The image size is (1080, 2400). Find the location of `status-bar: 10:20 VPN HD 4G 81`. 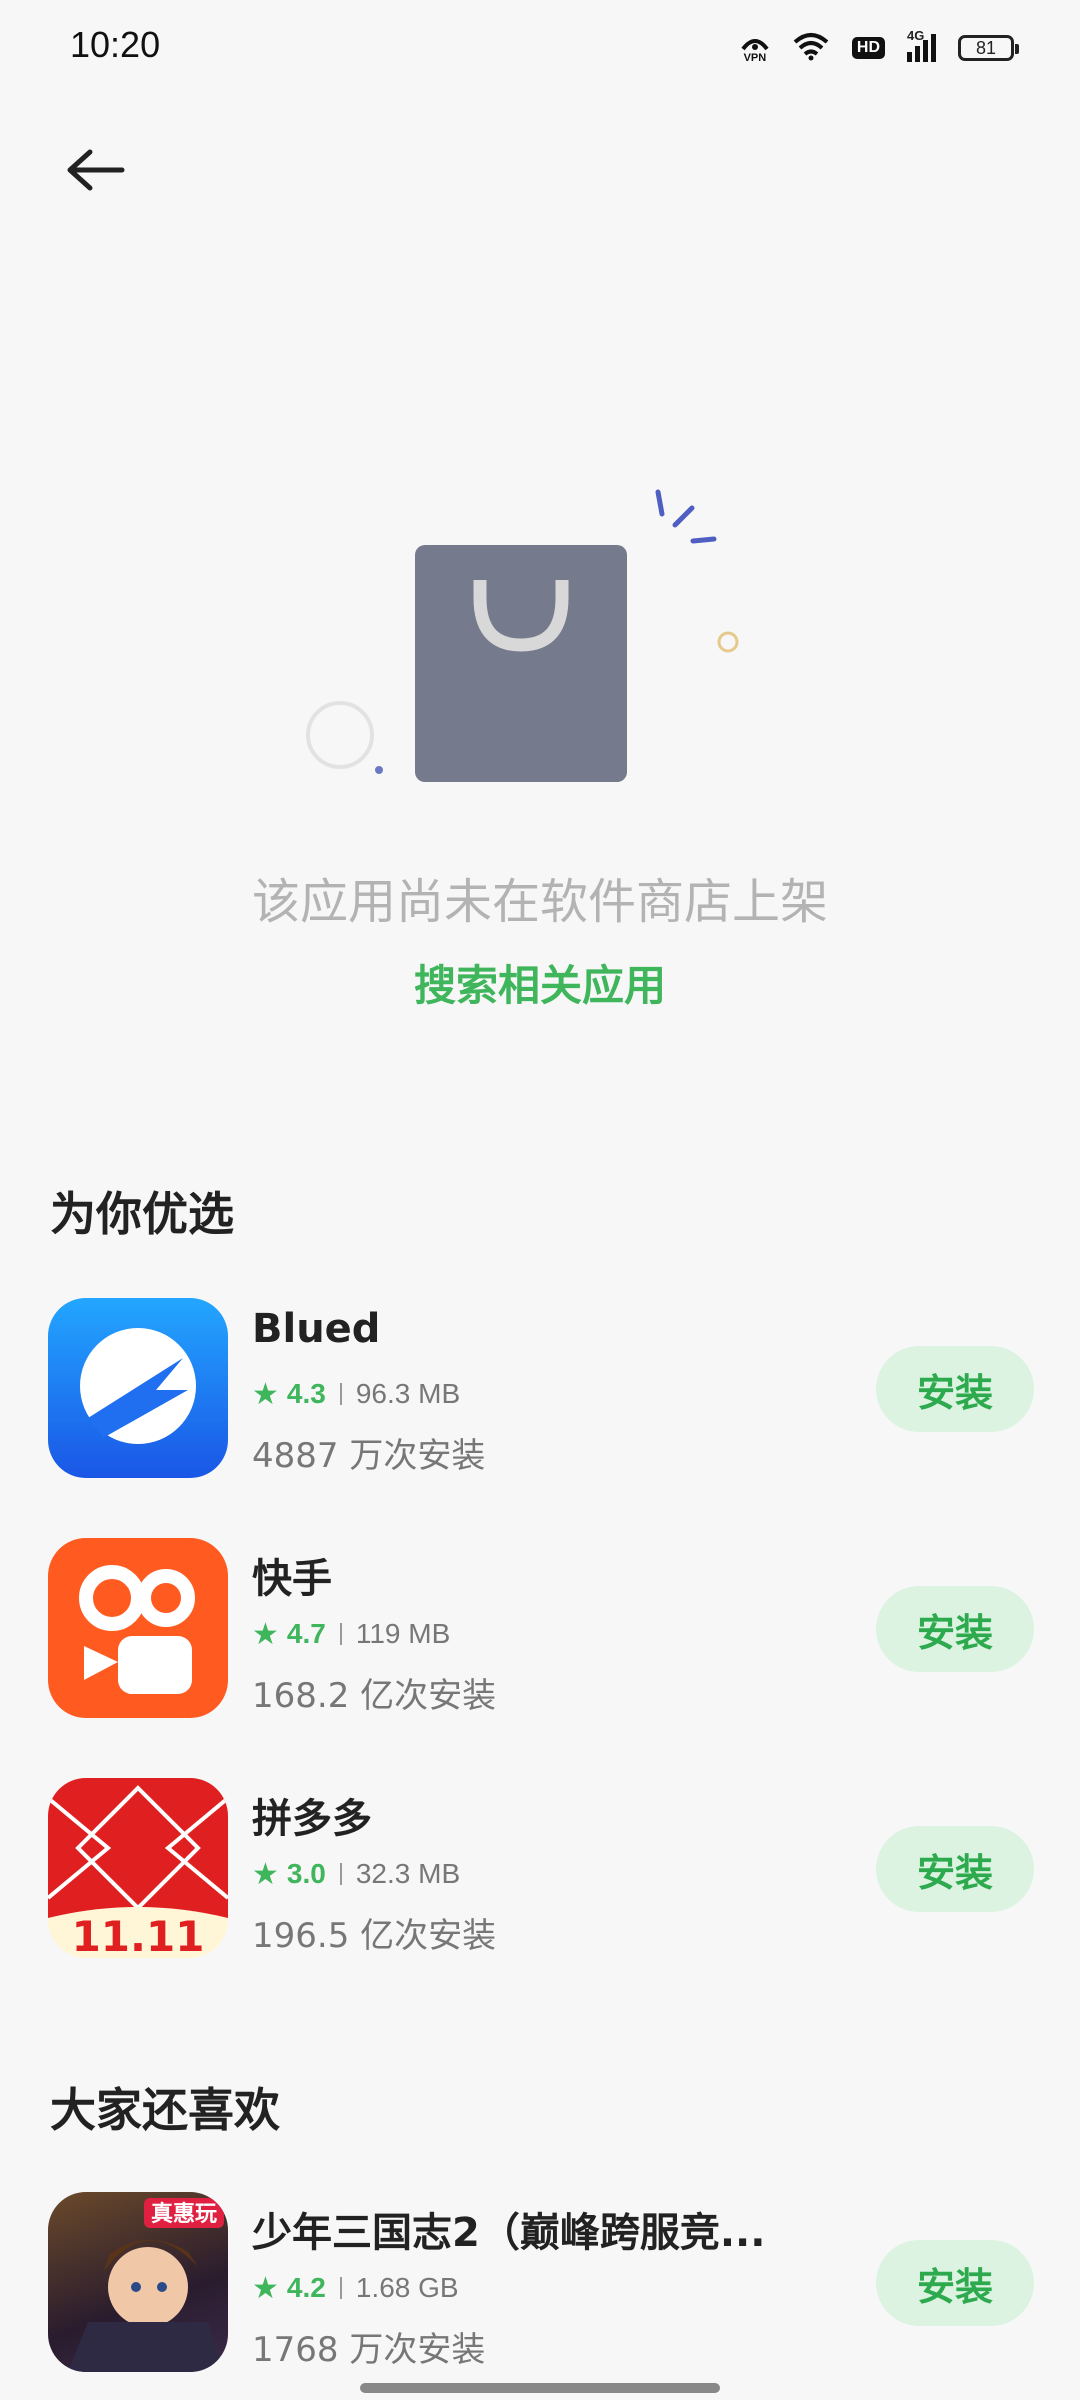

status-bar: 10:20 VPN HD 4G 81 is located at coordinates (540, 48).